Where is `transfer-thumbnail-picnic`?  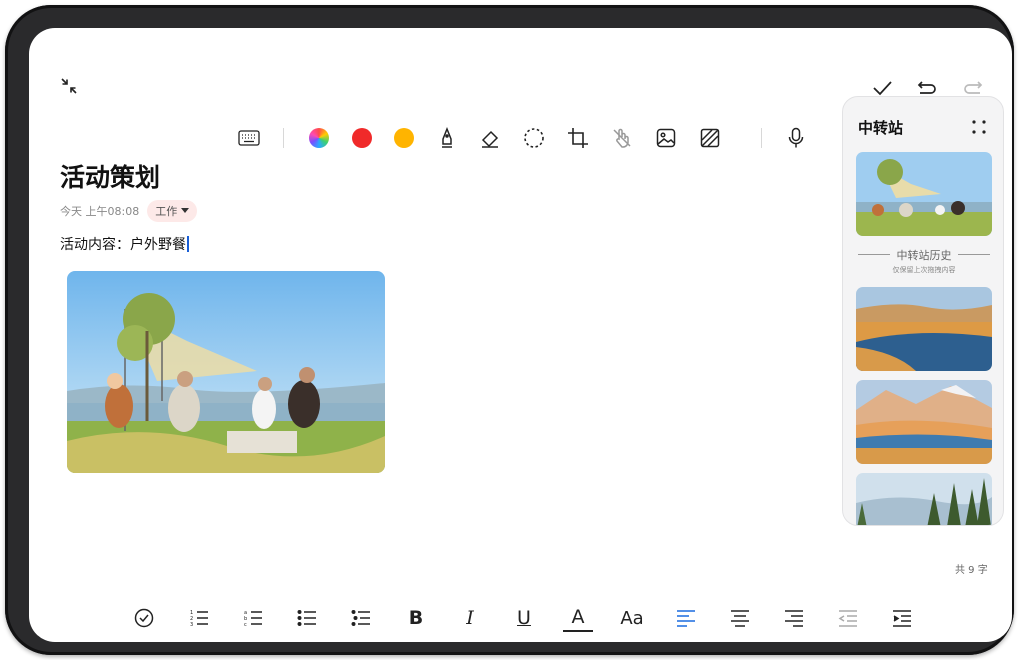 transfer-thumbnail-picnic is located at coordinates (924, 194).